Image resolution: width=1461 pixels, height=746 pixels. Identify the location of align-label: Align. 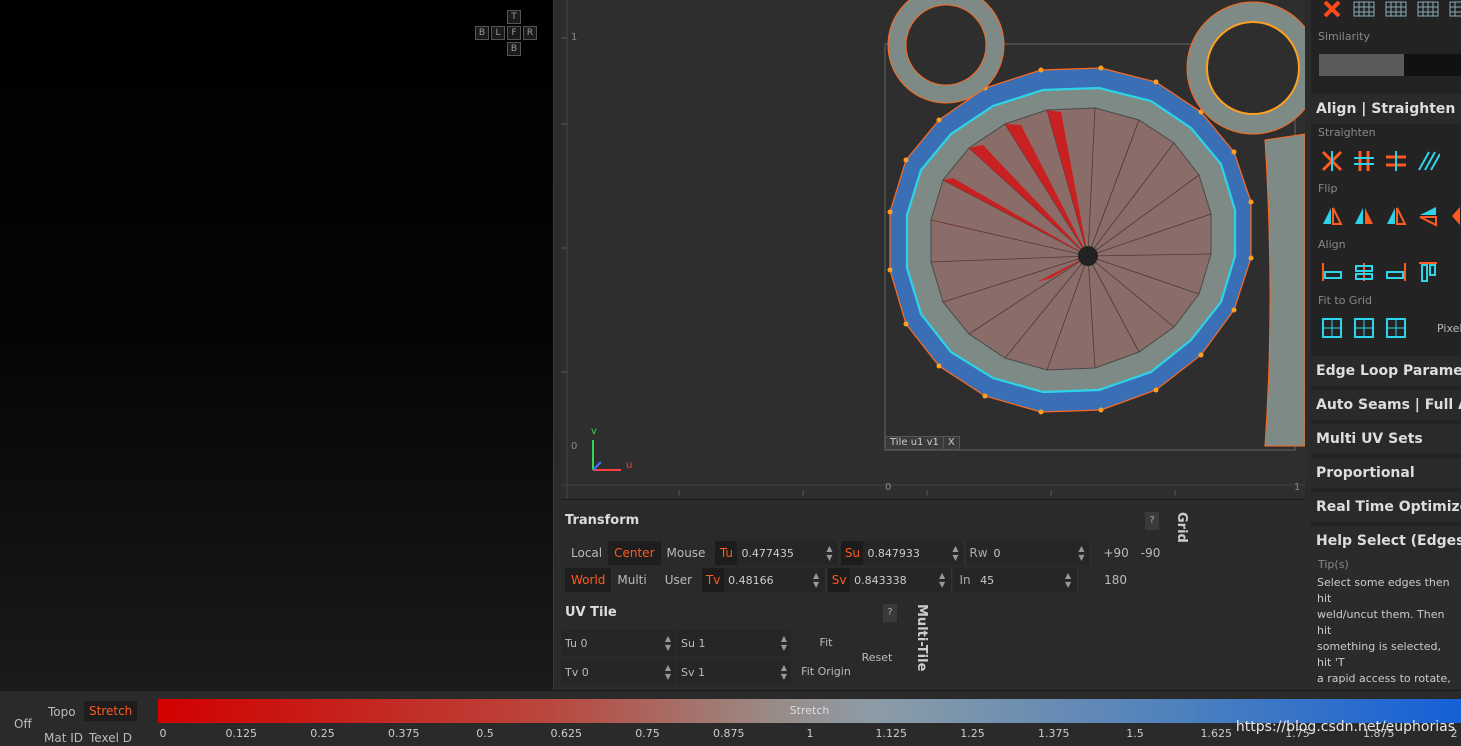
(1332, 244).